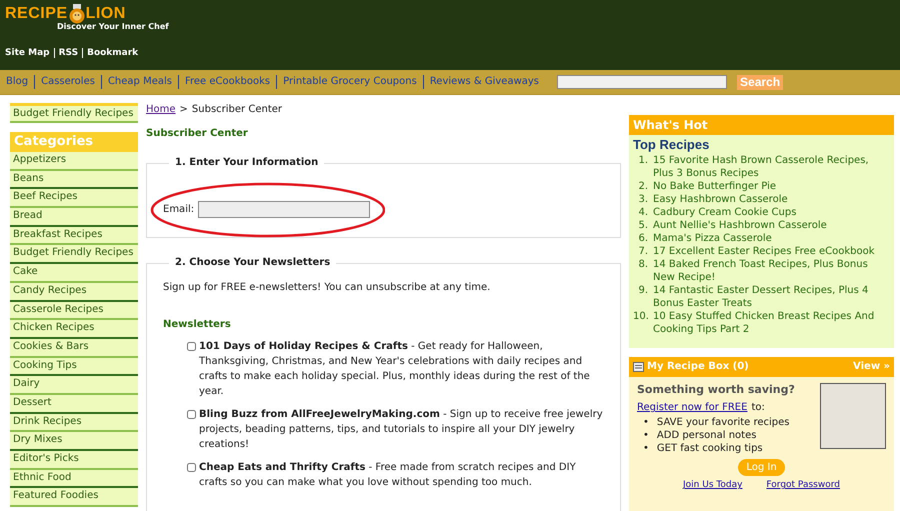 The image size is (900, 511). What do you see at coordinates (74, 329) in the screenshot?
I see `category-link: Chicken Recipes` at bounding box center [74, 329].